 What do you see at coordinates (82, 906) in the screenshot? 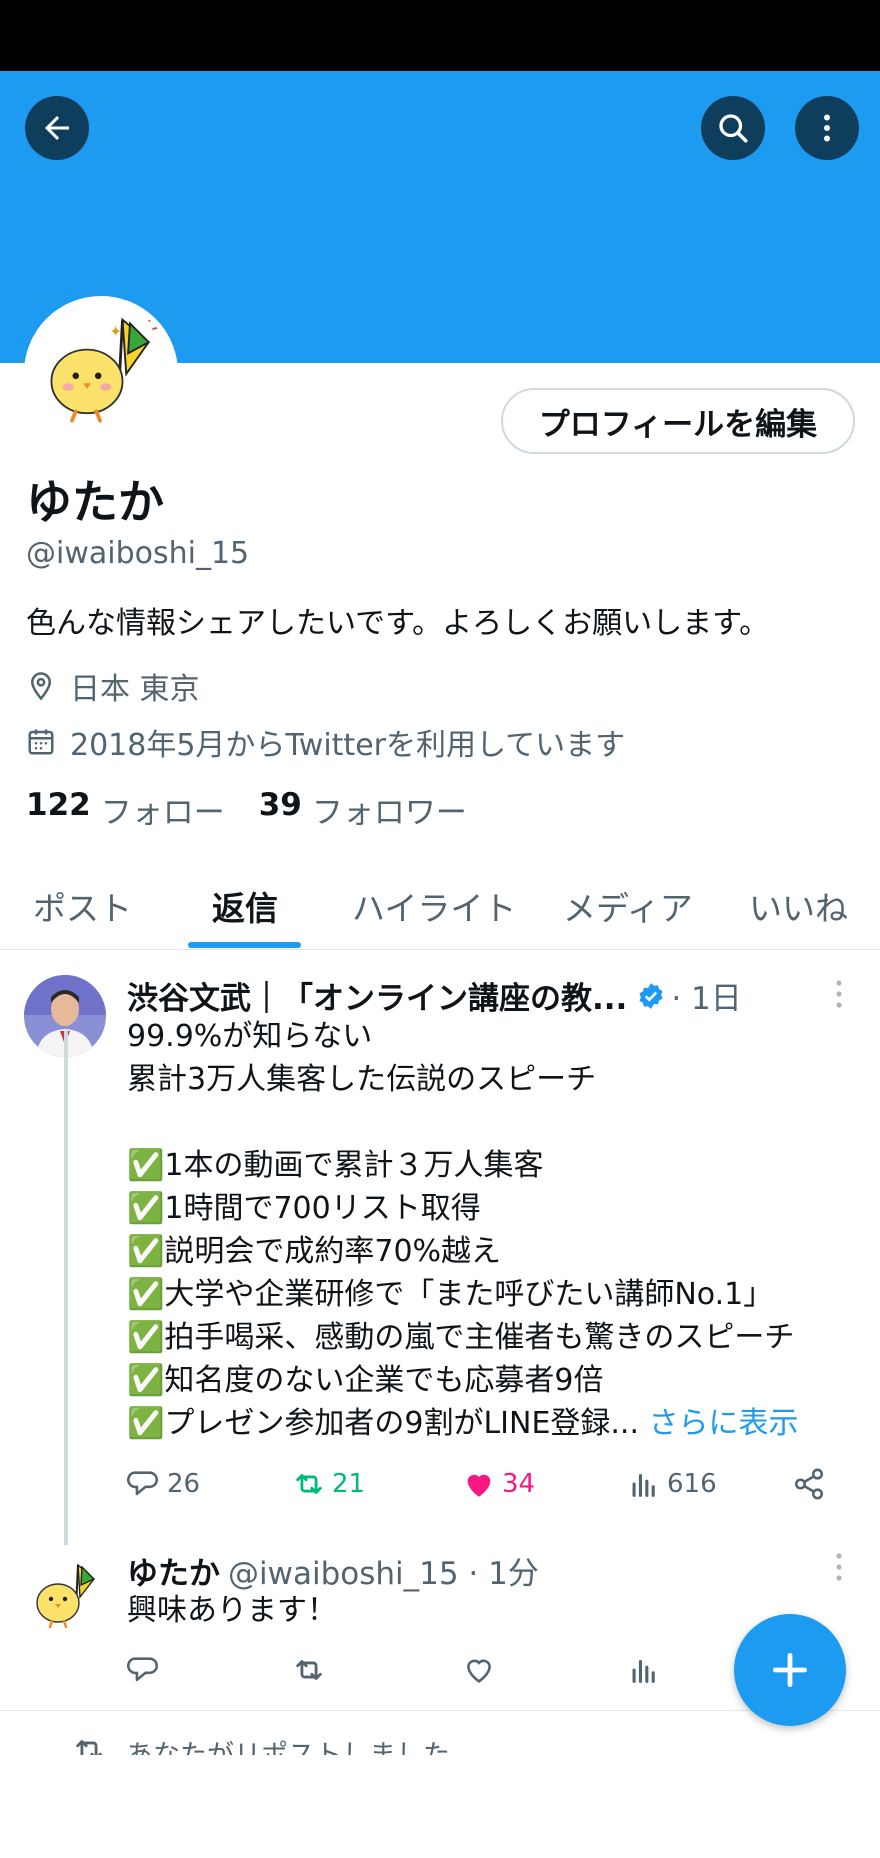
I see `tab-posts: ポスト` at bounding box center [82, 906].